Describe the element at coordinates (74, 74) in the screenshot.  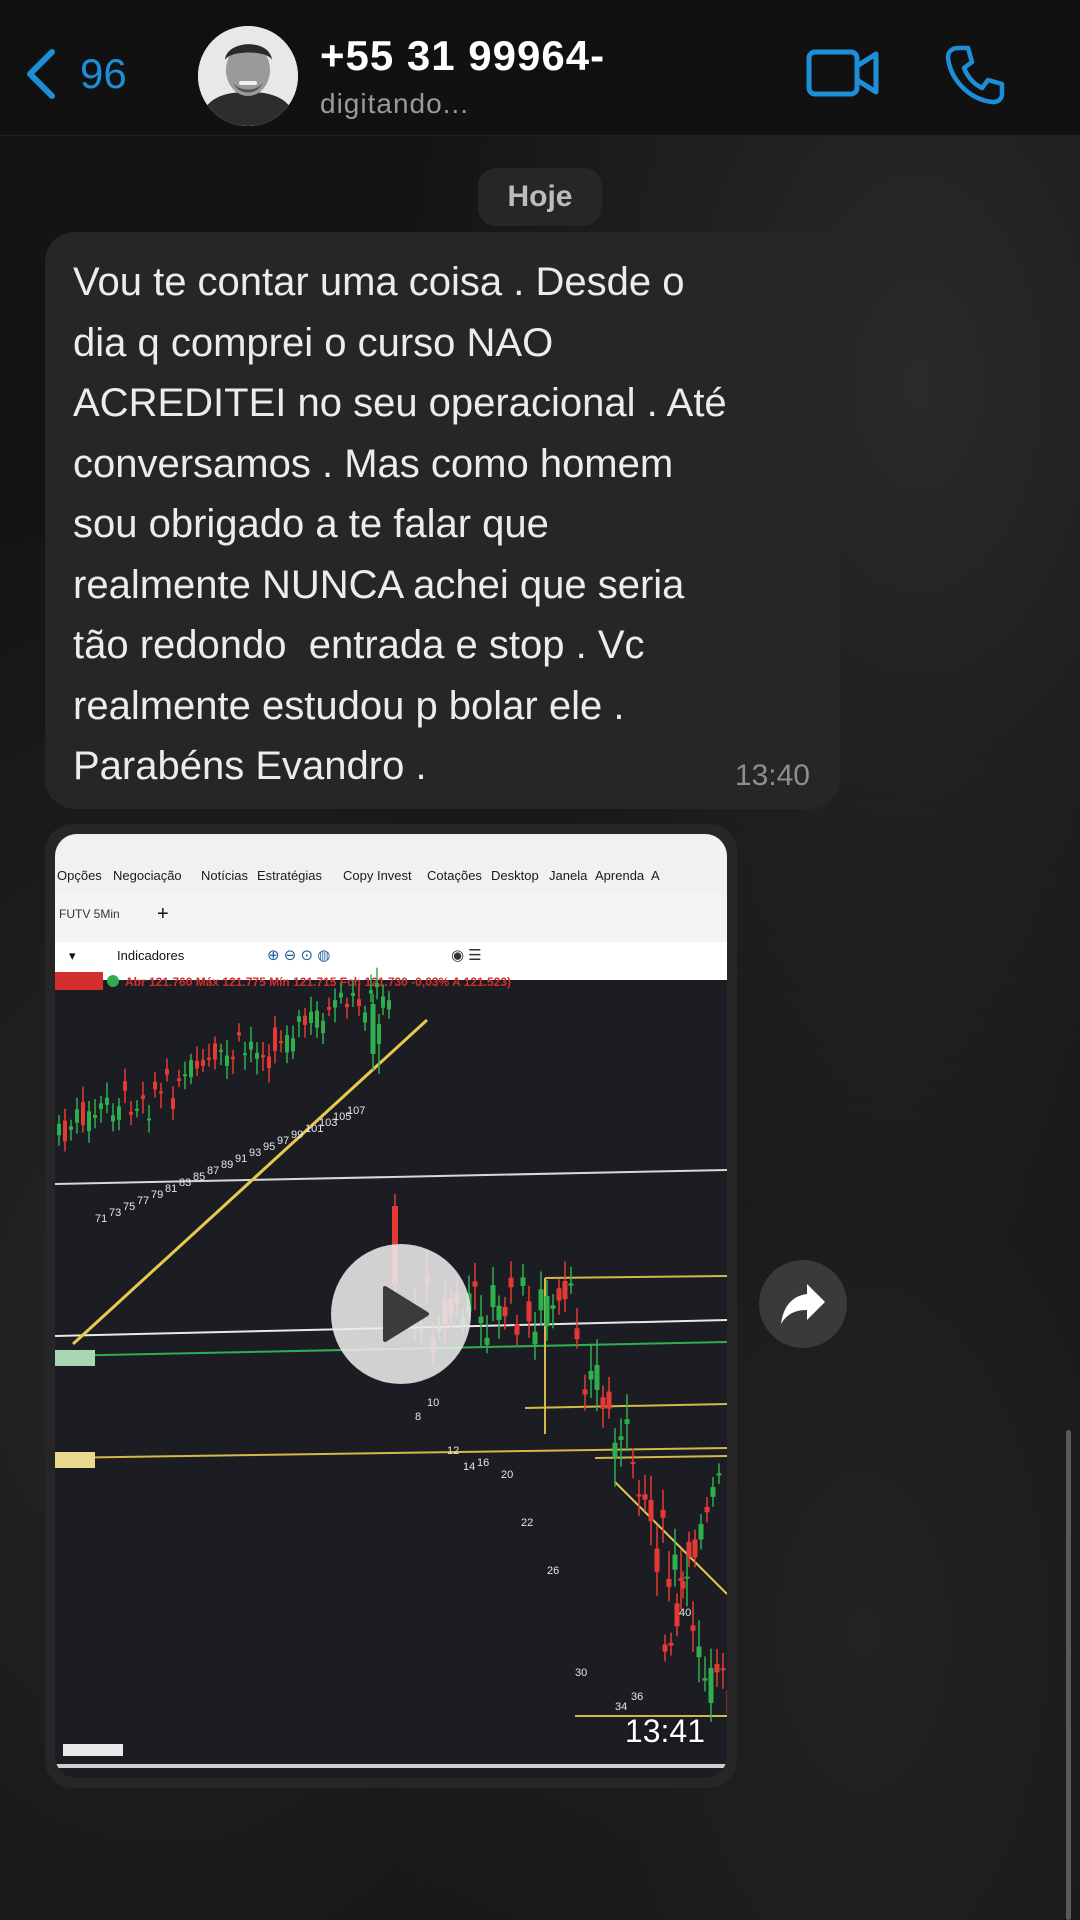
I see `back-button: 96` at that location.